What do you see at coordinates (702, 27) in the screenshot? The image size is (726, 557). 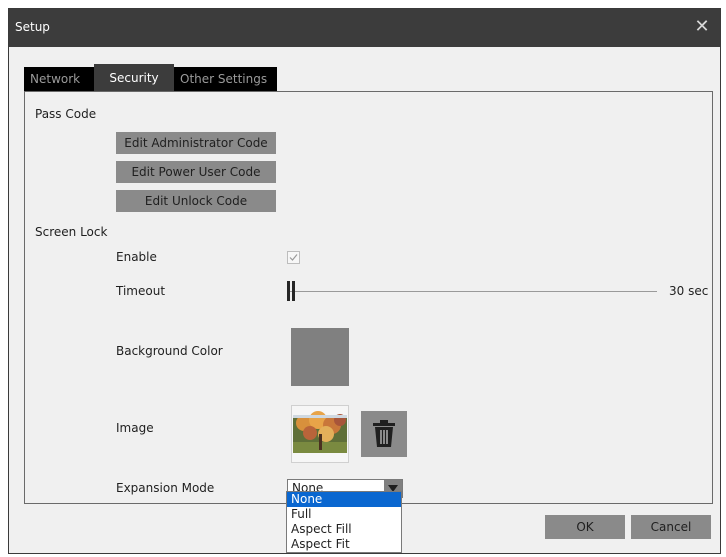 I see `close-icon: ✕` at bounding box center [702, 27].